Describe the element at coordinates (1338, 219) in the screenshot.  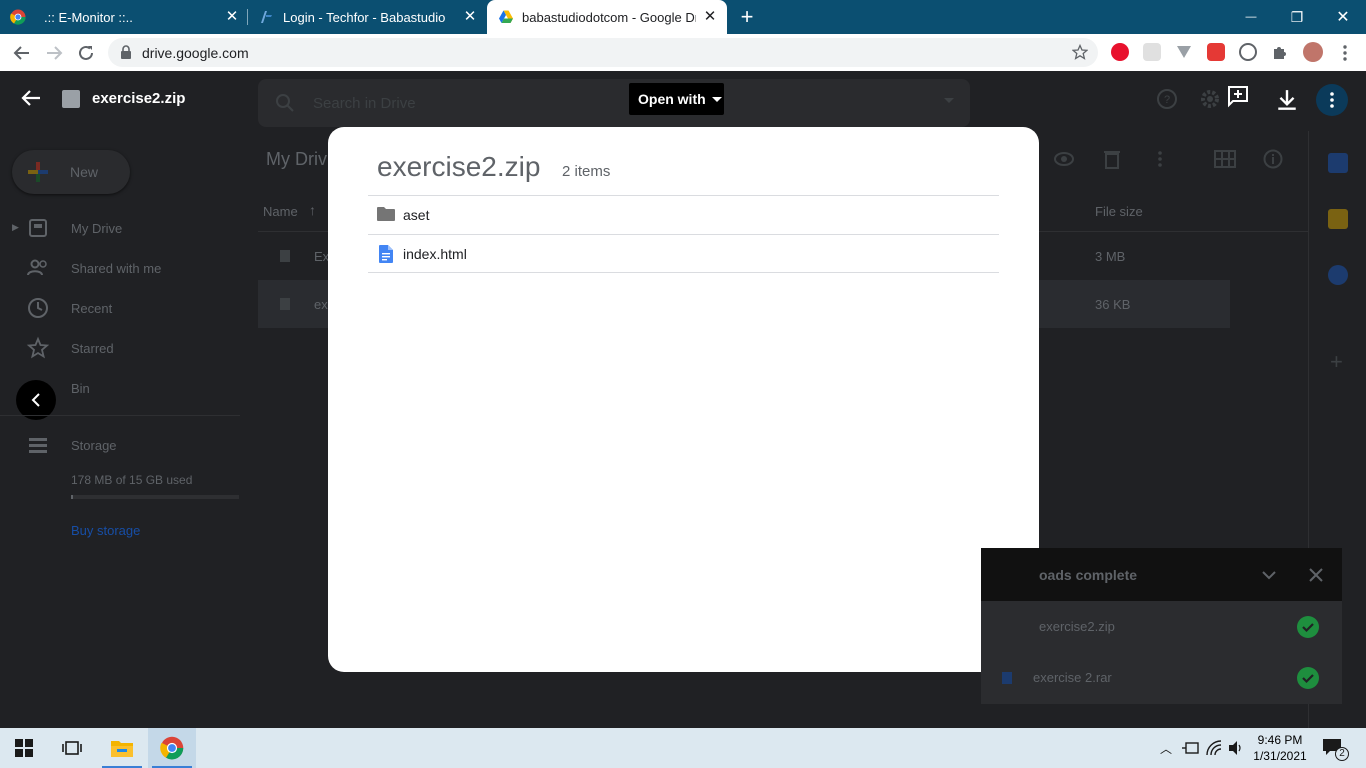
I see `keep-icon` at that location.